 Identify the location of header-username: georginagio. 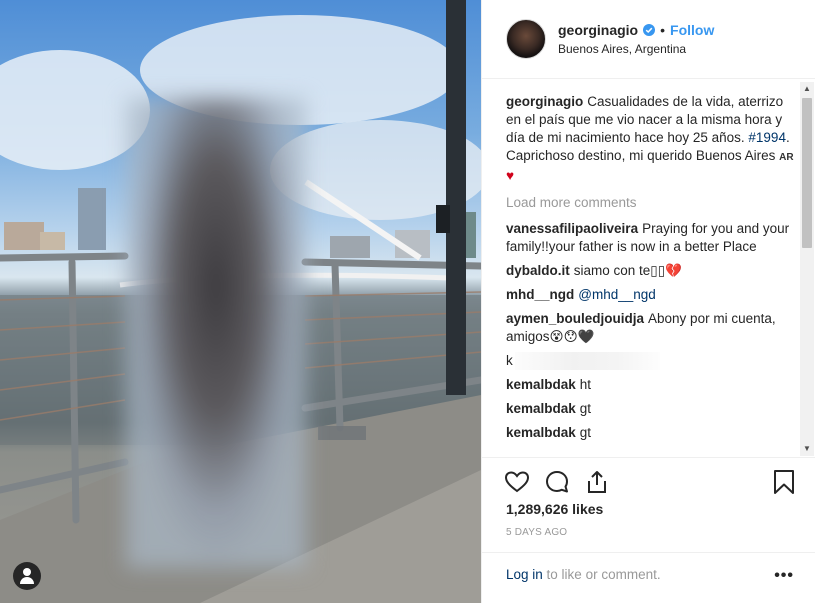
(598, 30).